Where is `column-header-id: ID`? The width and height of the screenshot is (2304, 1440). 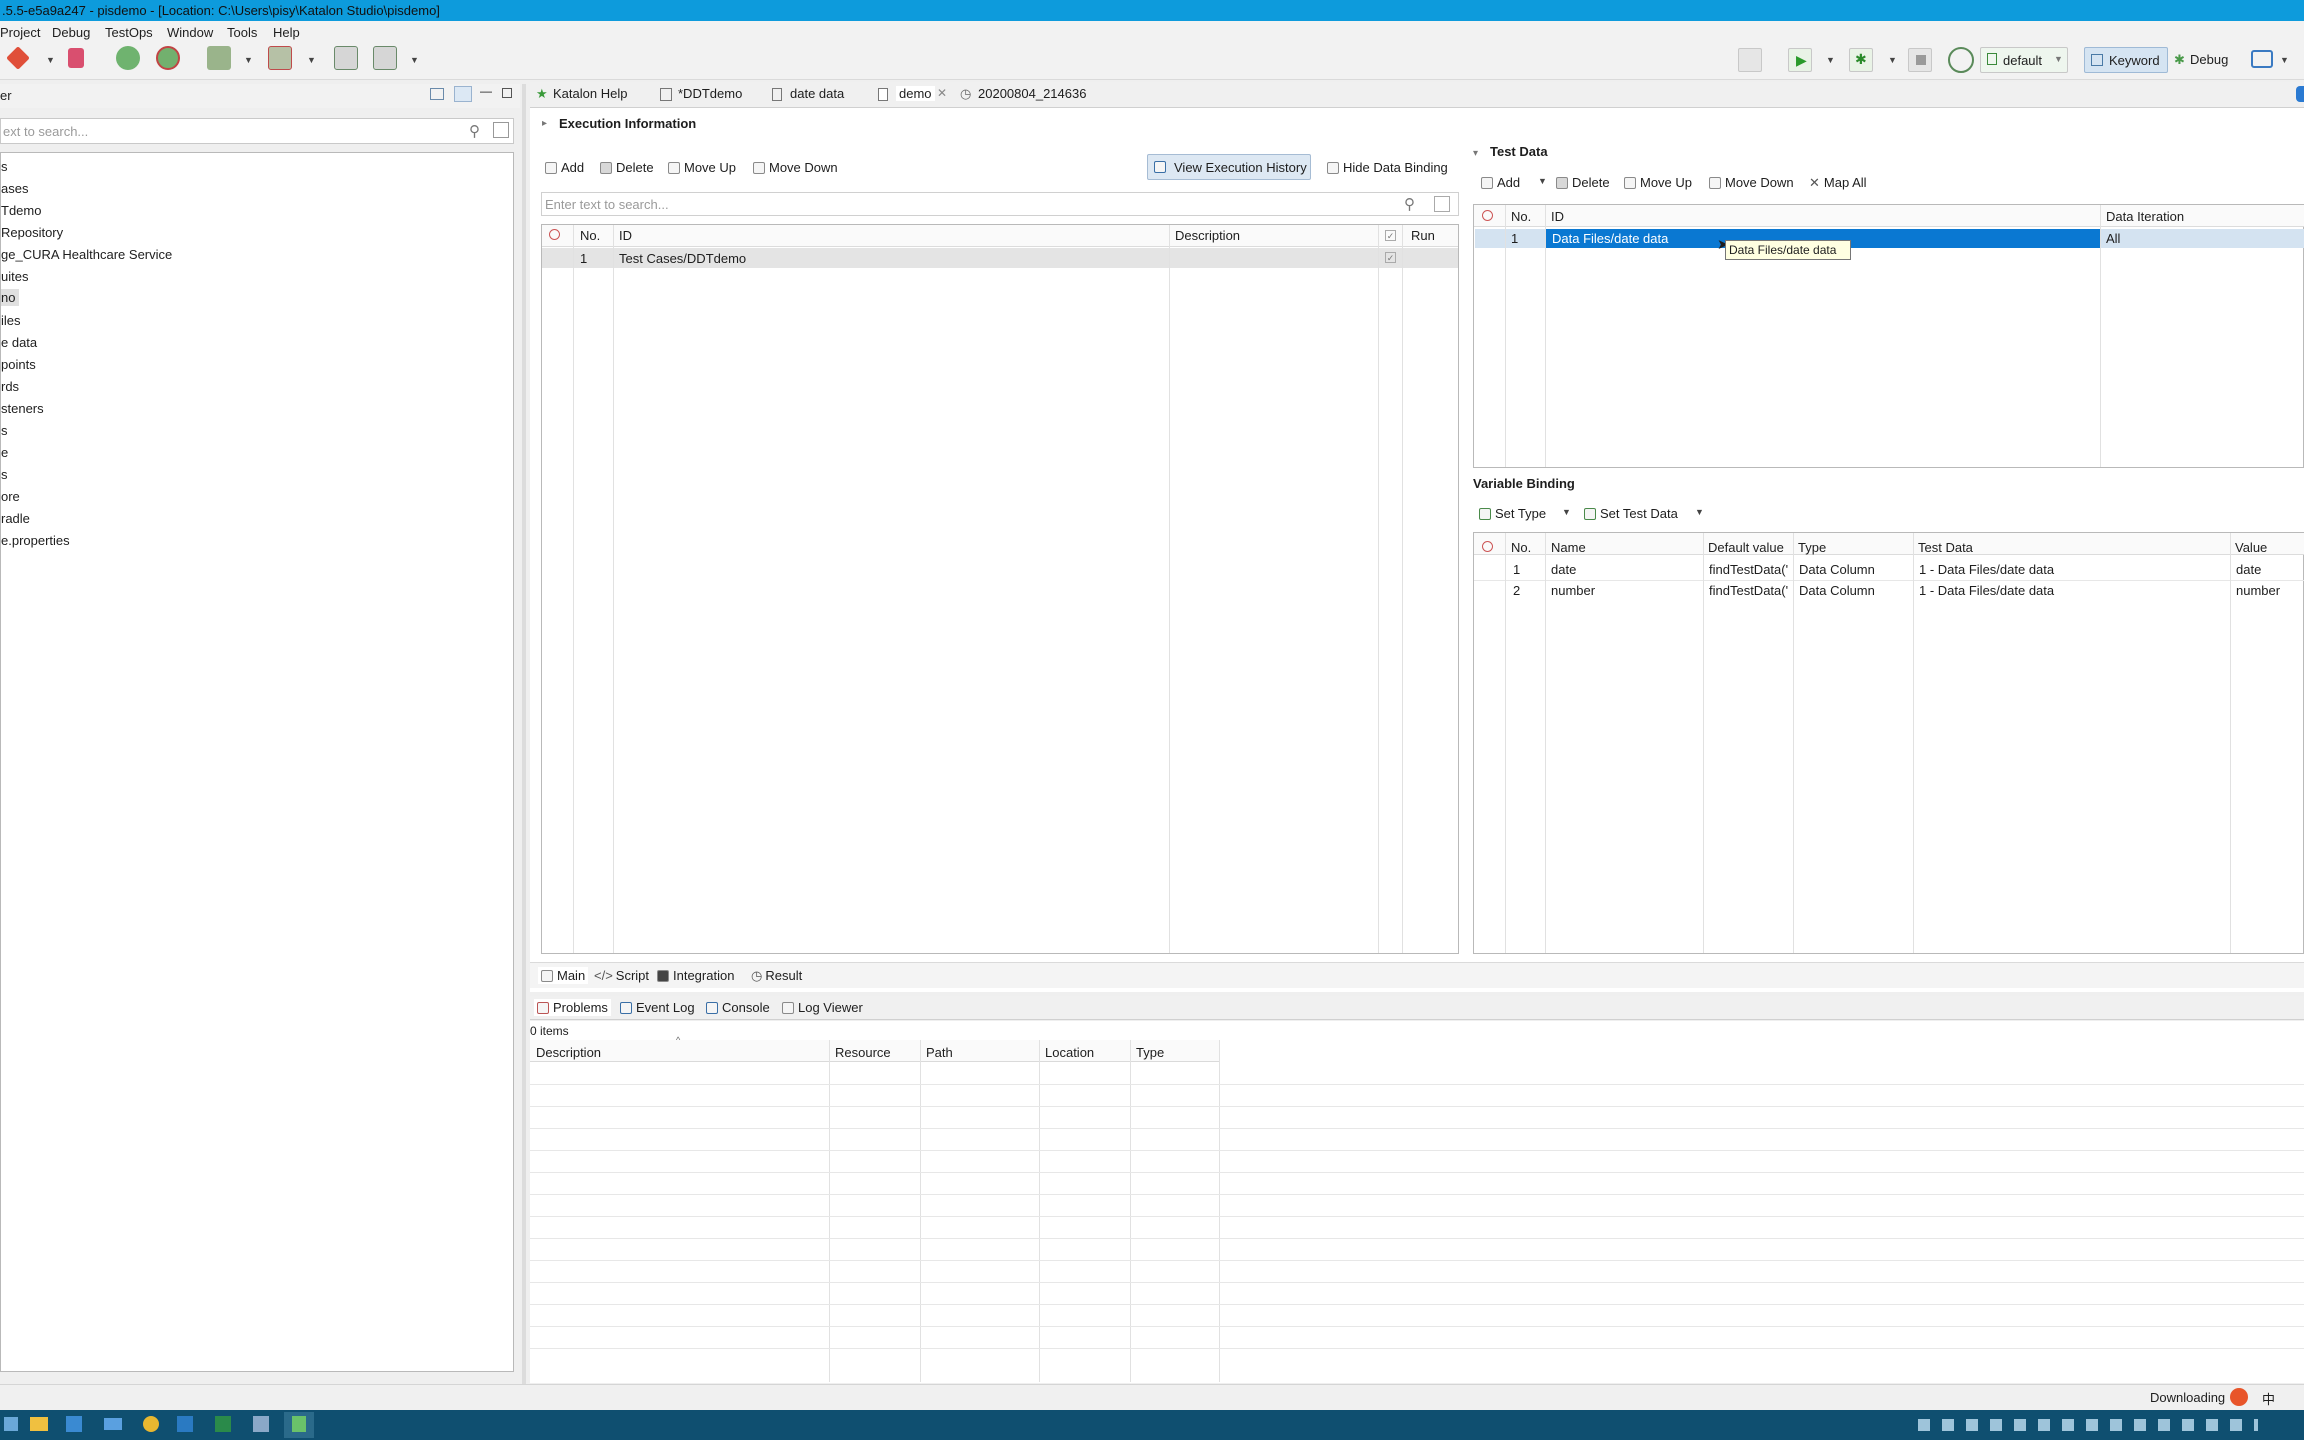 column-header-id: ID is located at coordinates (625, 235).